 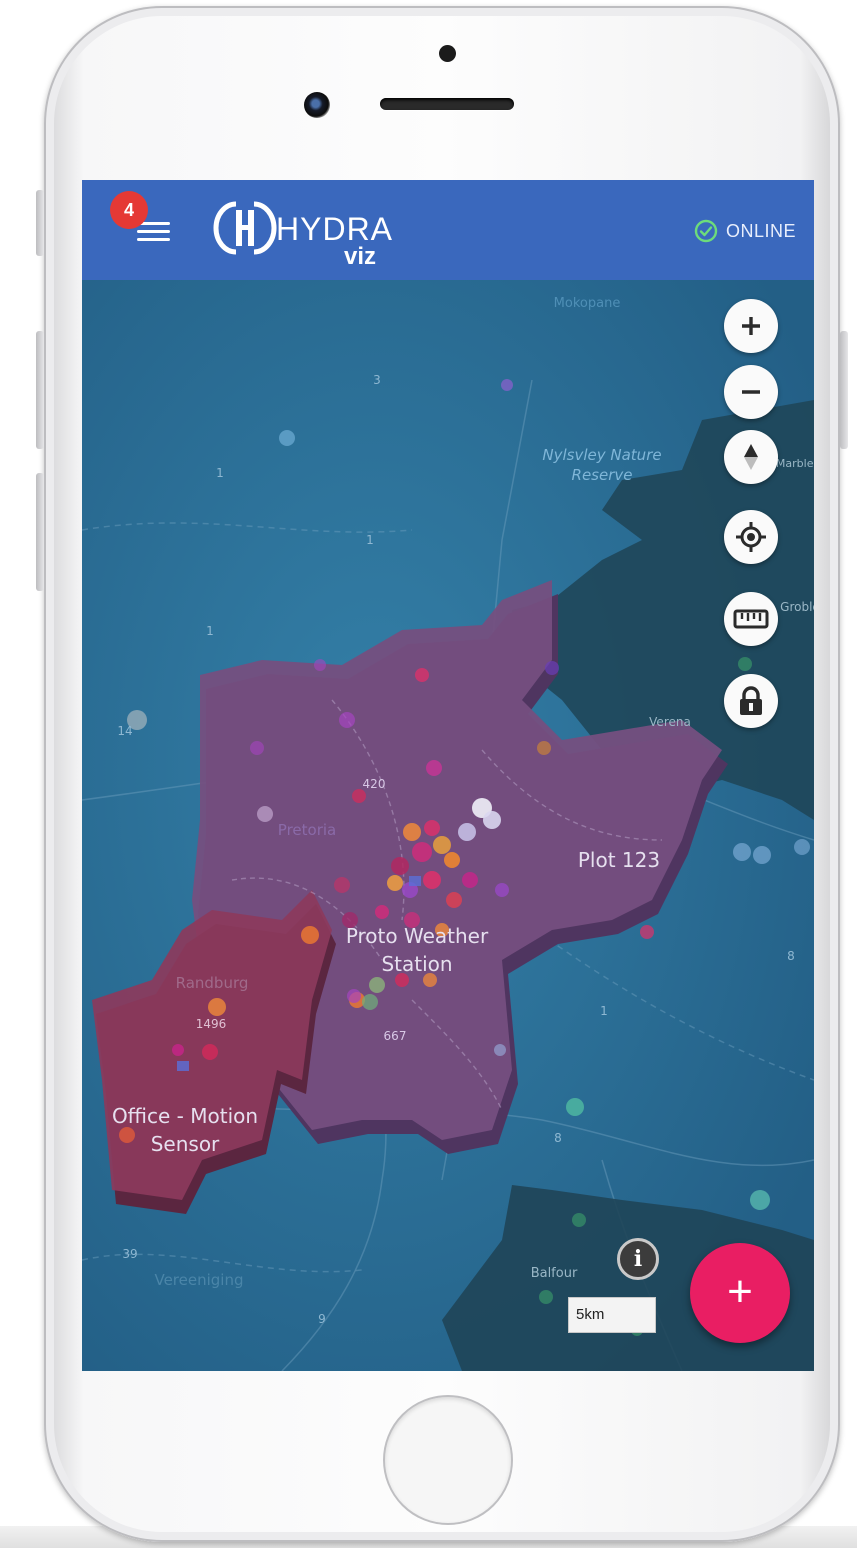 I want to click on ruler-icon, so click(x=751, y=619).